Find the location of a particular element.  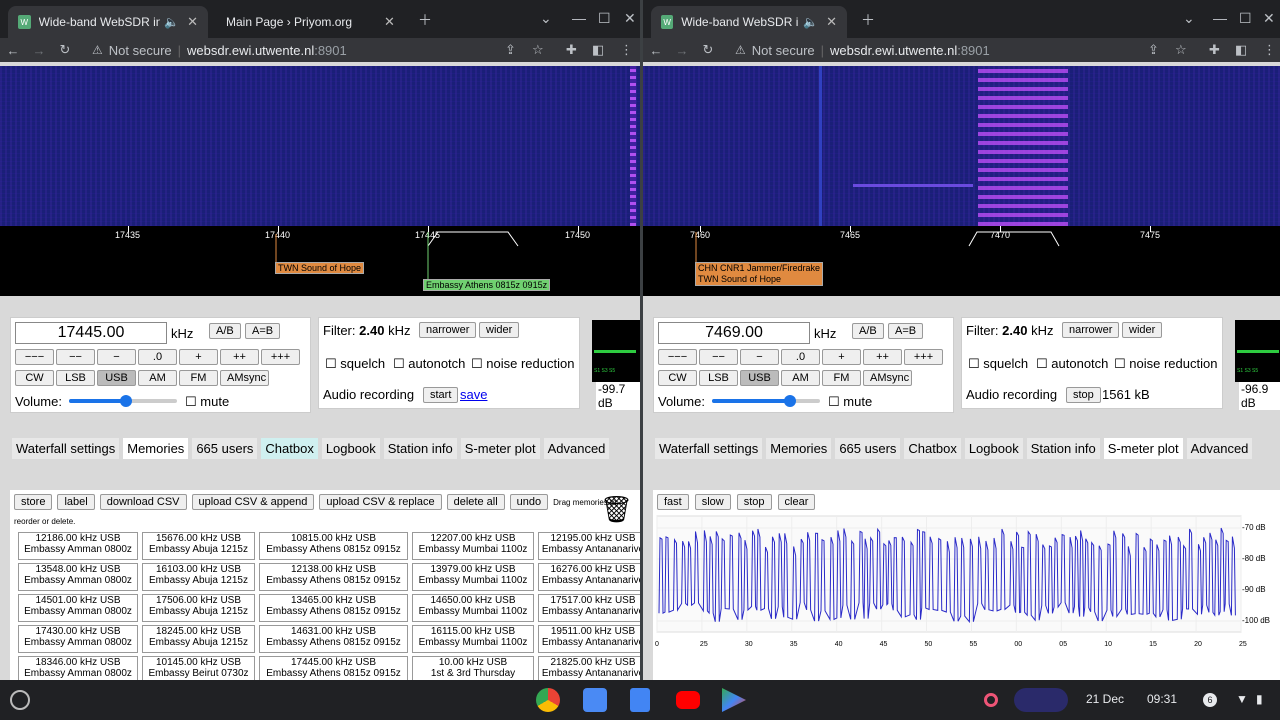

upload-csv-append-button: upload CSV & append is located at coordinates (253, 502).